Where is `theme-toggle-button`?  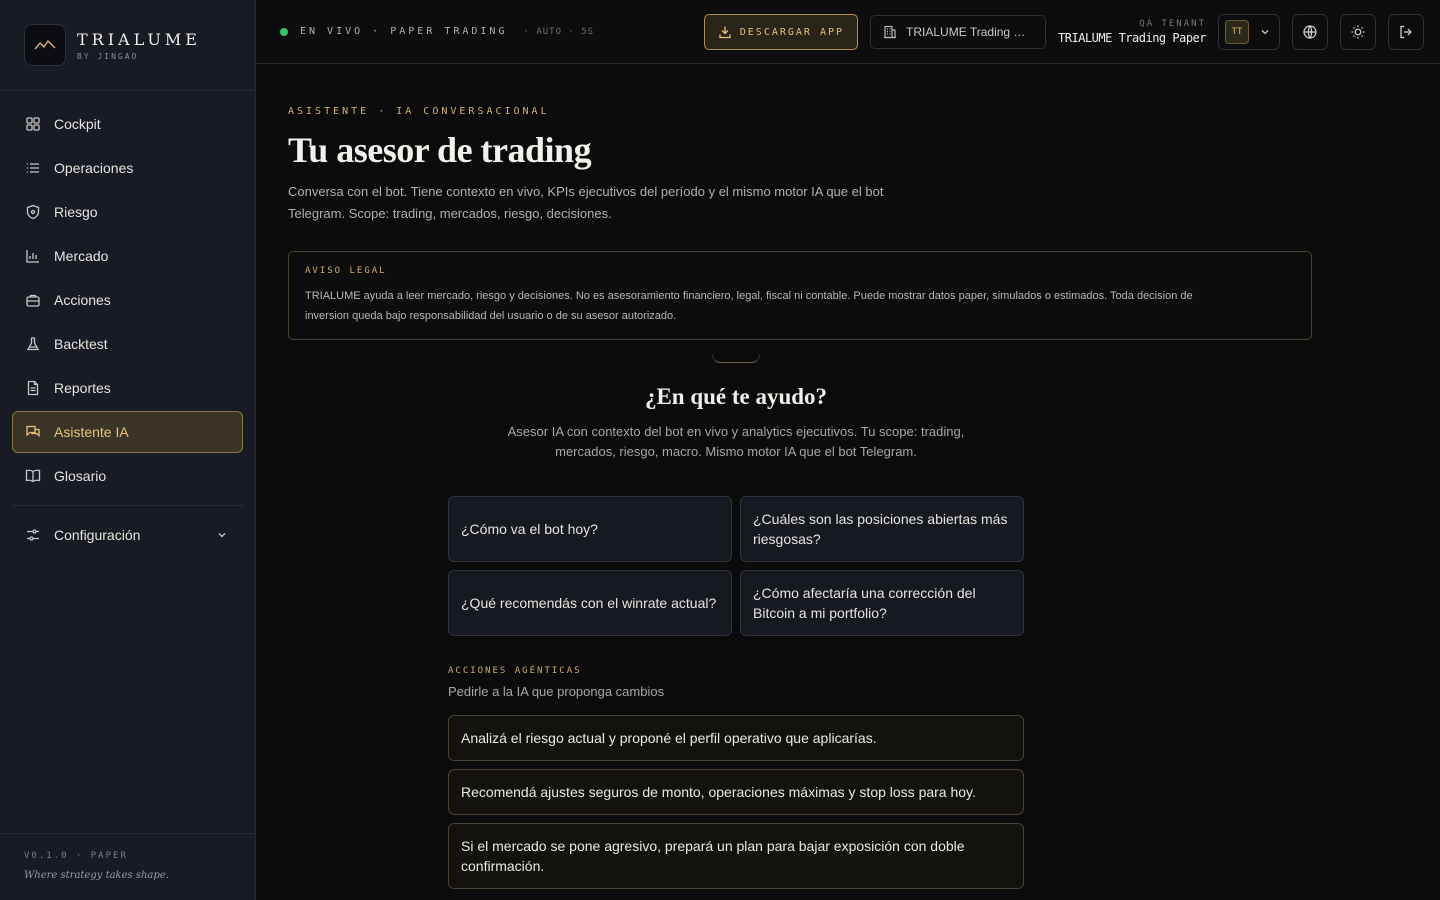 theme-toggle-button is located at coordinates (1358, 32).